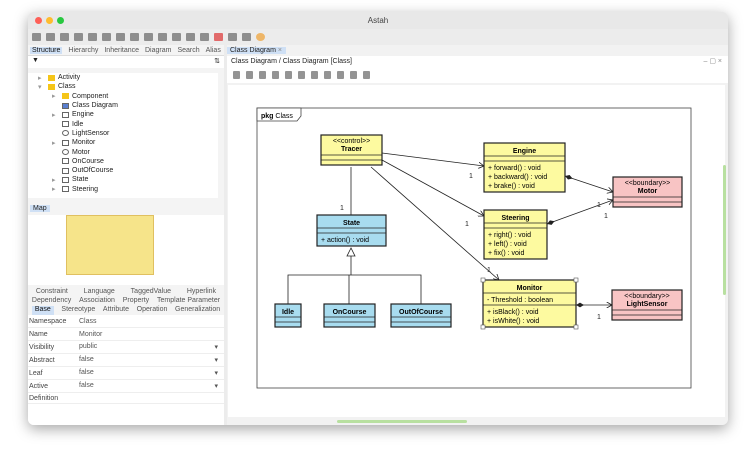 Image resolution: width=756 pixels, height=462 pixels. Describe the element at coordinates (236, 75) in the screenshot. I see `select-tool-icon` at that location.